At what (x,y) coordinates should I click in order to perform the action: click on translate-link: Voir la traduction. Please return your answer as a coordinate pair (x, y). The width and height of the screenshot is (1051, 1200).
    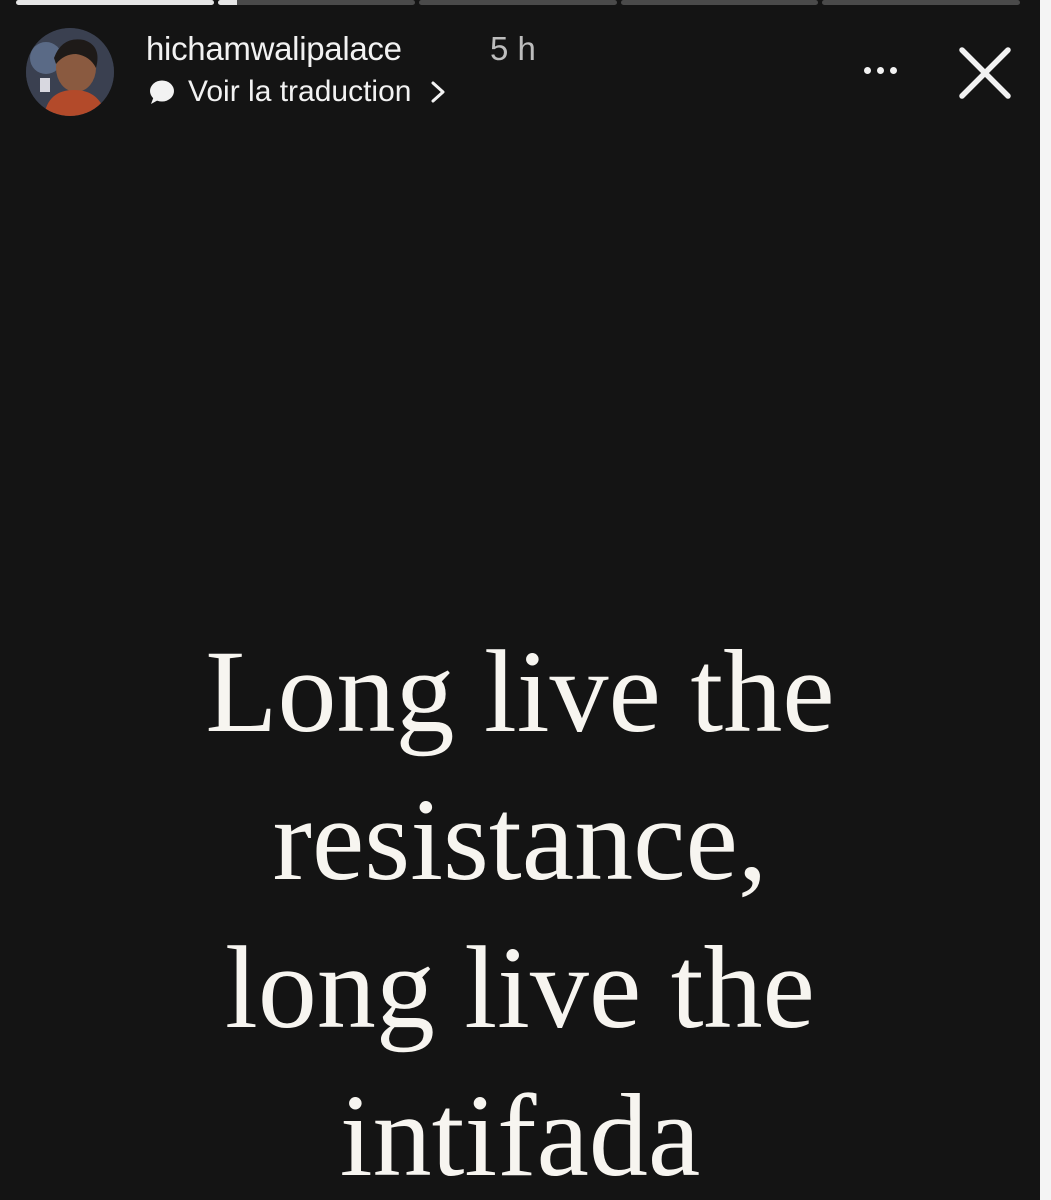
    Looking at the image, I should click on (297, 92).